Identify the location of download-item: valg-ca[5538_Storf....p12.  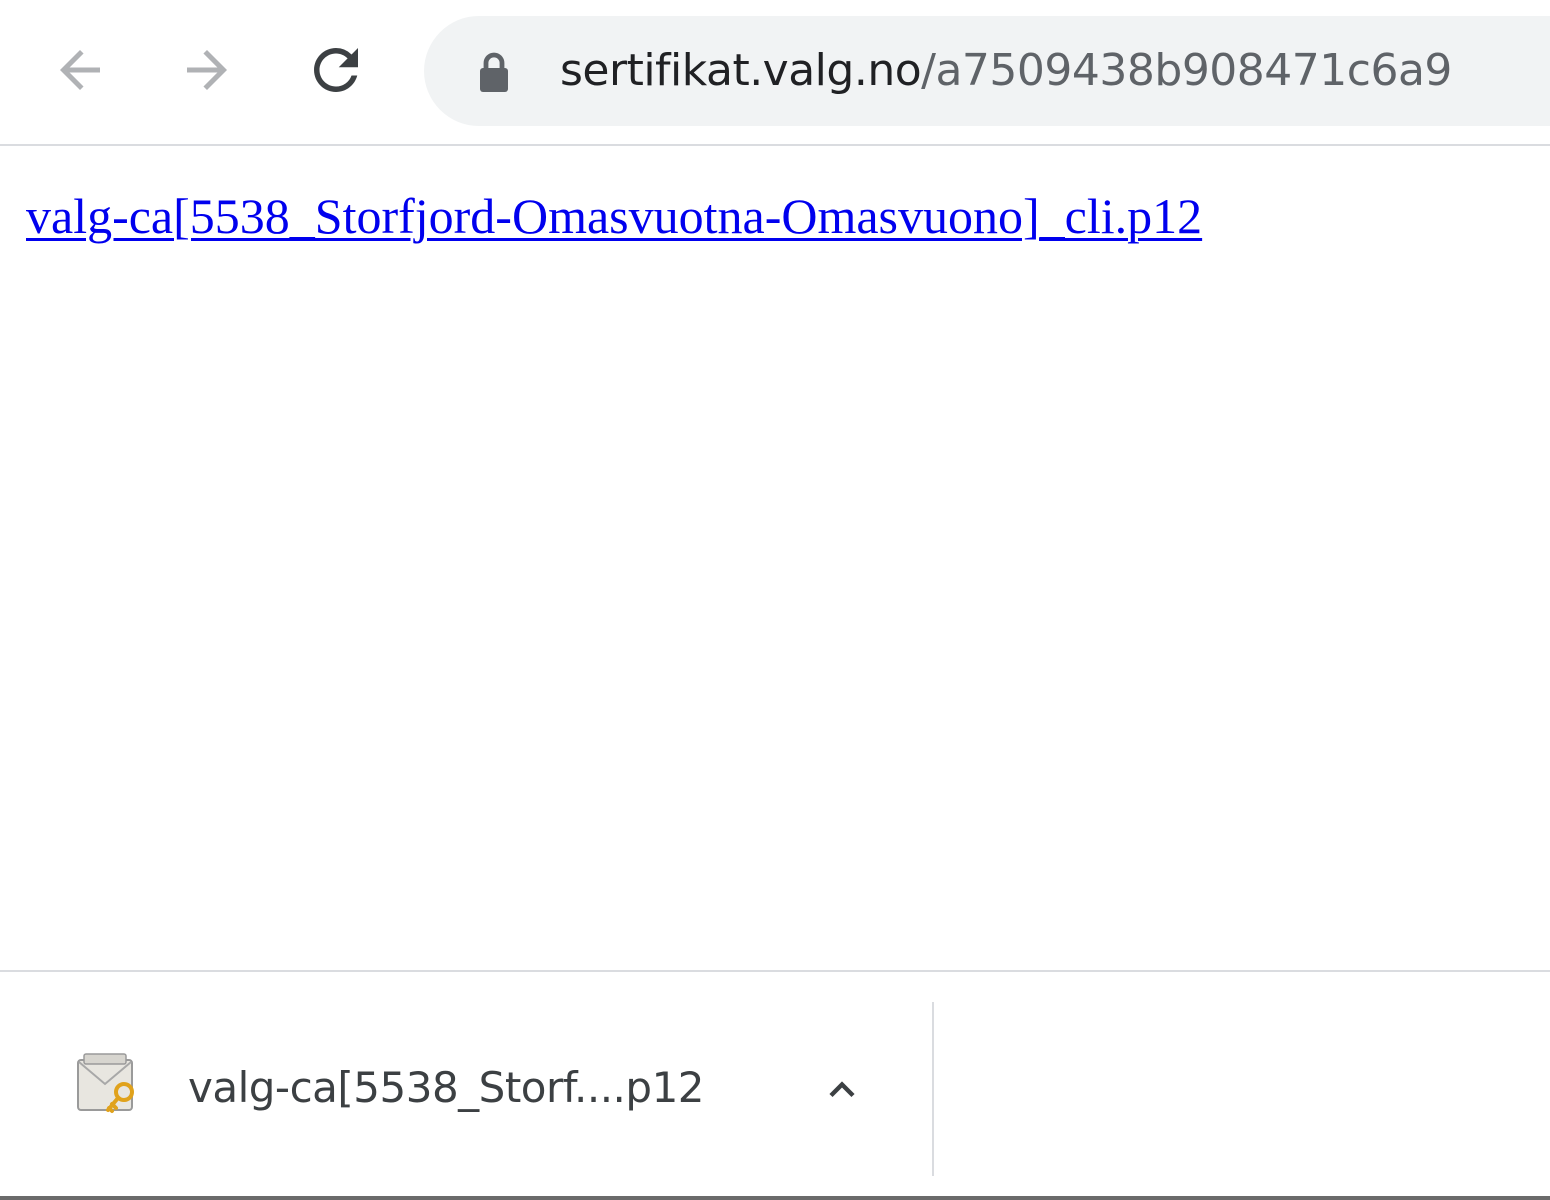
(480, 1086).